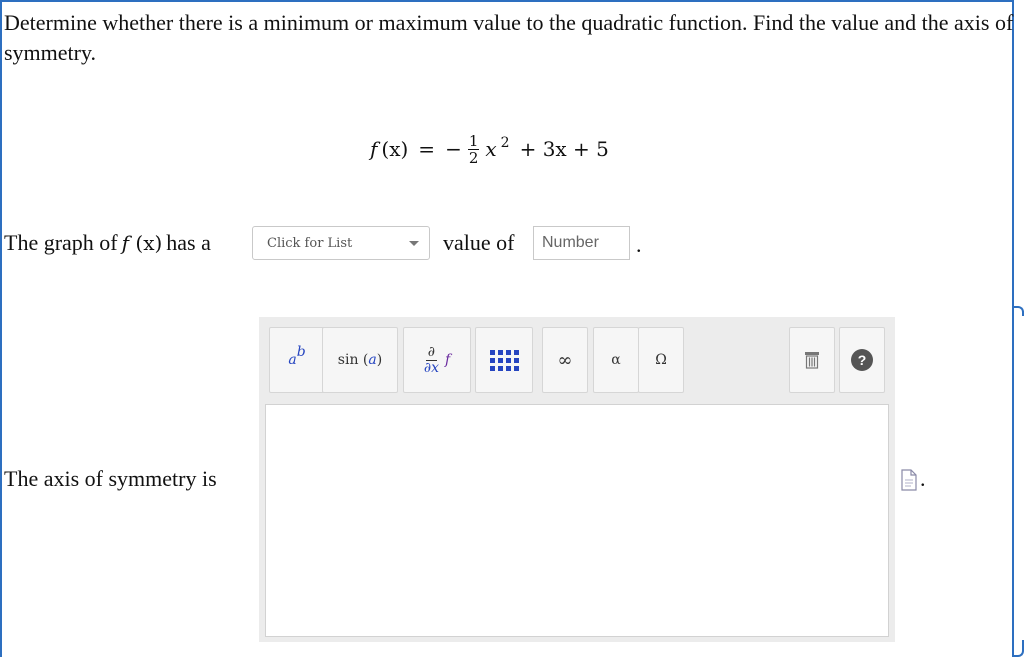  I want to click on file-icon, so click(909, 480).